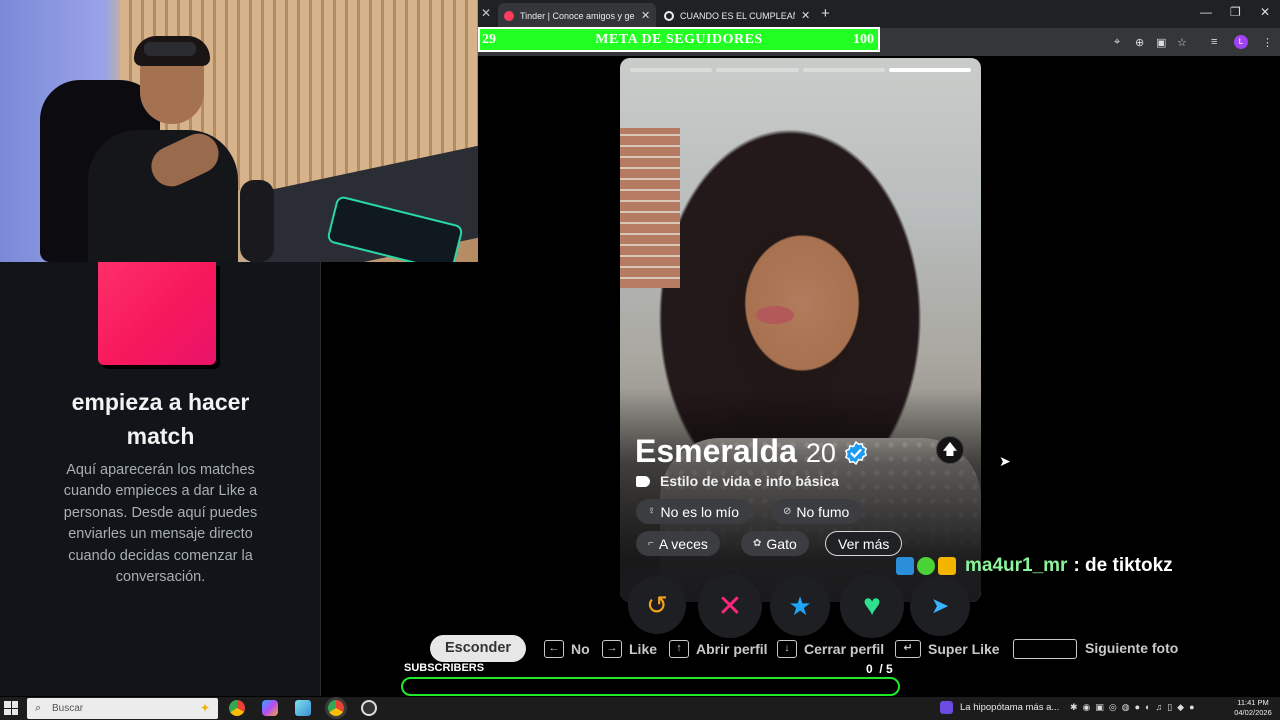  I want to click on goal-title: META DE SEGUIDORES, so click(679, 39).